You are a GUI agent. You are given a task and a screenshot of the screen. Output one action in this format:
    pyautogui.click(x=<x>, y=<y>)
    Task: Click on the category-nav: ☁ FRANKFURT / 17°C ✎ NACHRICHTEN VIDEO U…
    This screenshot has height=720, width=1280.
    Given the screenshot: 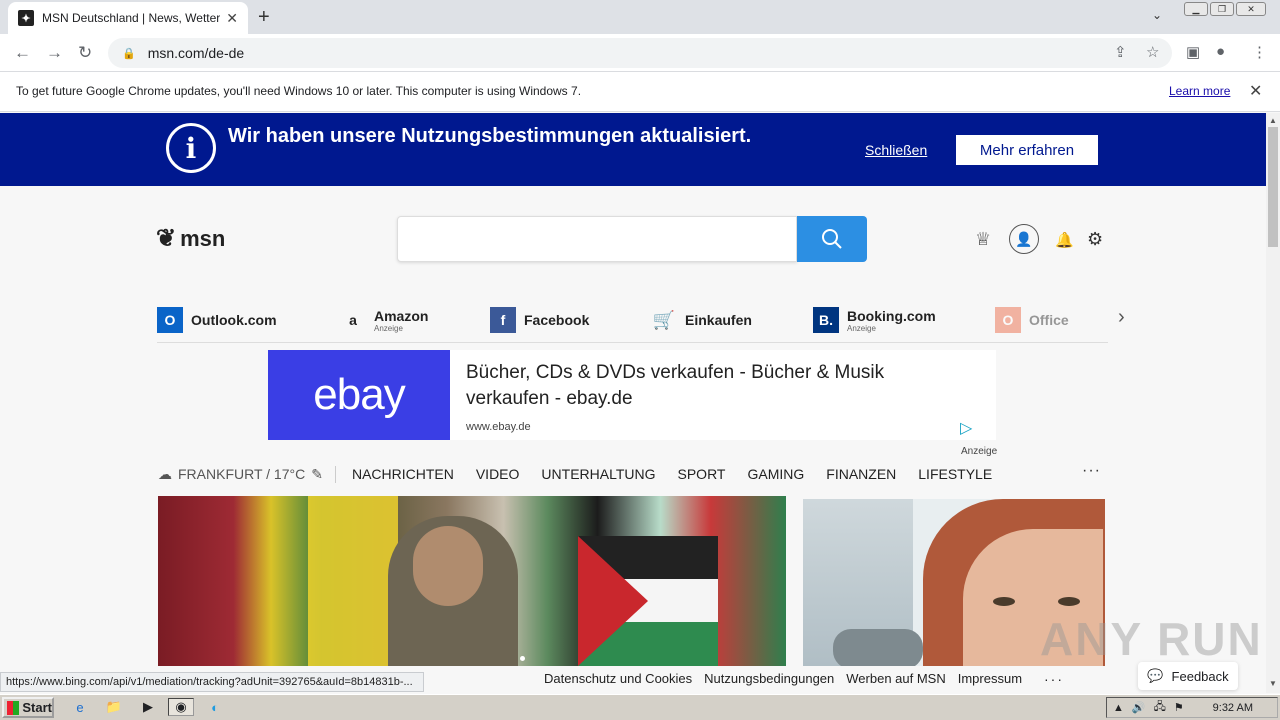 What is the action you would take?
    pyautogui.click(x=586, y=474)
    